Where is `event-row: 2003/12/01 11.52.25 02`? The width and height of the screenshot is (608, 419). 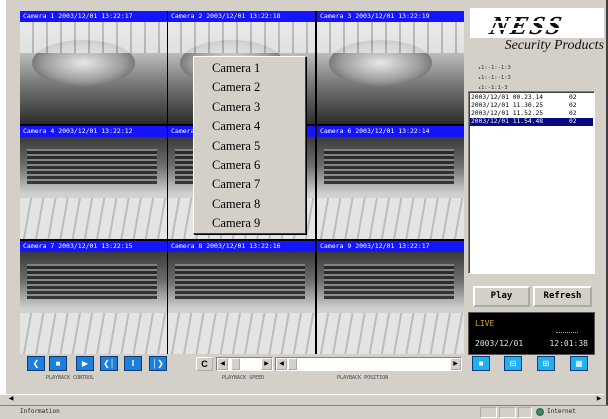
event-row: 2003/12/01 11.52.25 02 is located at coordinates (531, 114).